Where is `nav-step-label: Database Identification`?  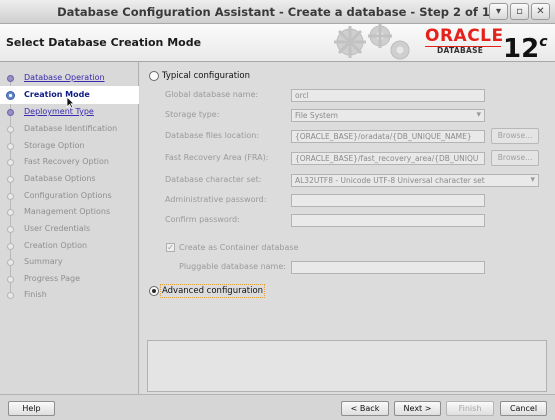
nav-step-label: Database Identification is located at coordinates (71, 128).